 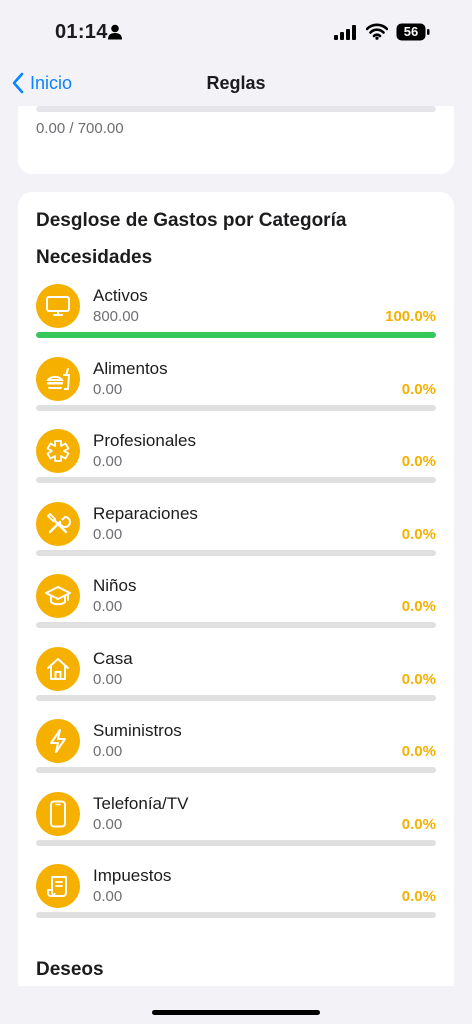 What do you see at coordinates (191, 220) in the screenshot?
I see `breakdown-title: Desglose de Gastos por Categoría` at bounding box center [191, 220].